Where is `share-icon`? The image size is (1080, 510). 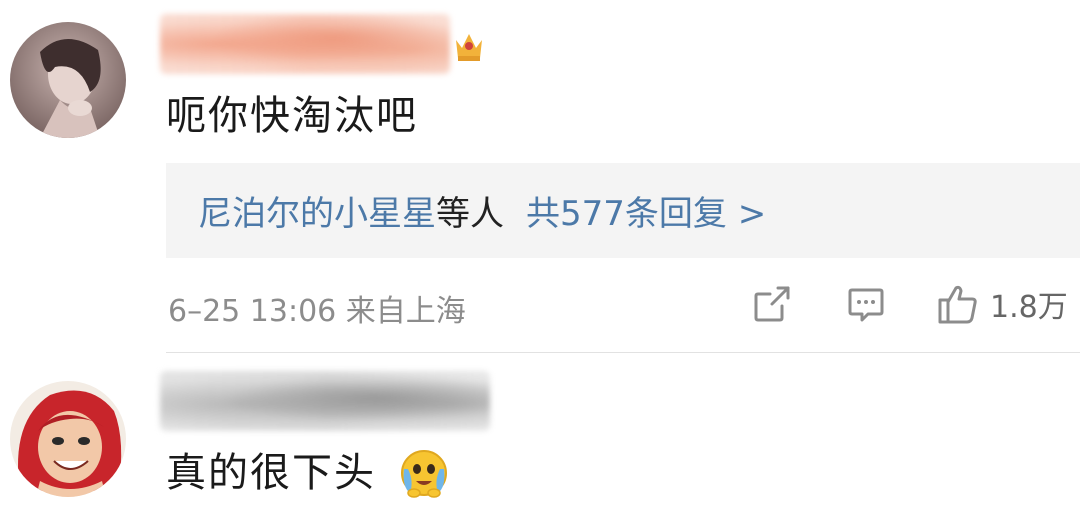
share-icon is located at coordinates (772, 304).